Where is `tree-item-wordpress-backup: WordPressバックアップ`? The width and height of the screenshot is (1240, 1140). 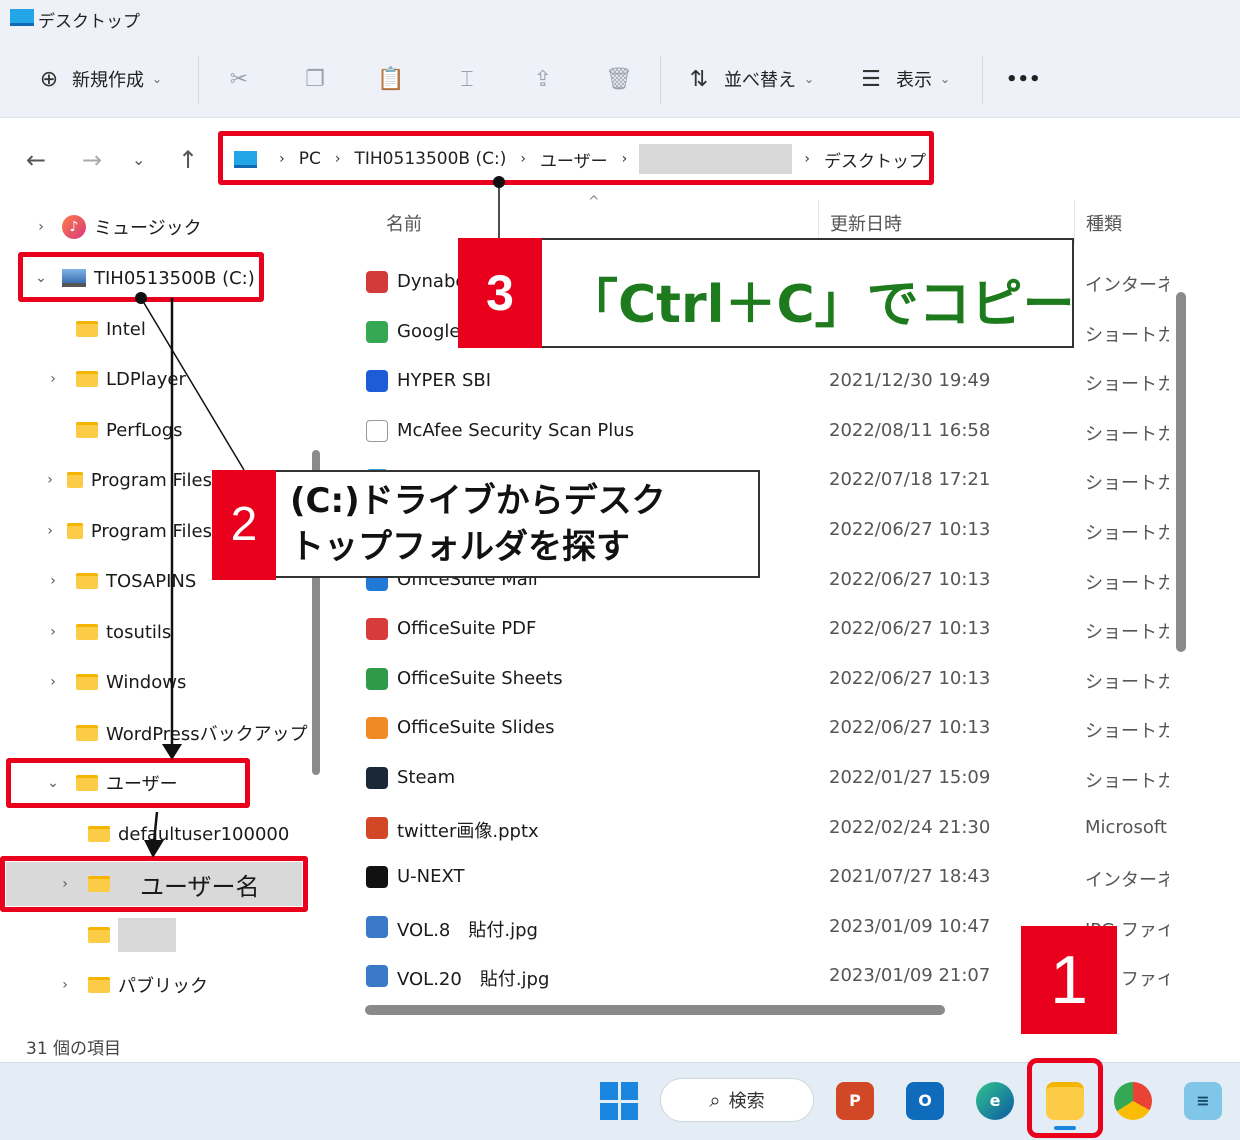 tree-item-wordpress-backup: WordPressバックアップ is located at coordinates (175, 733).